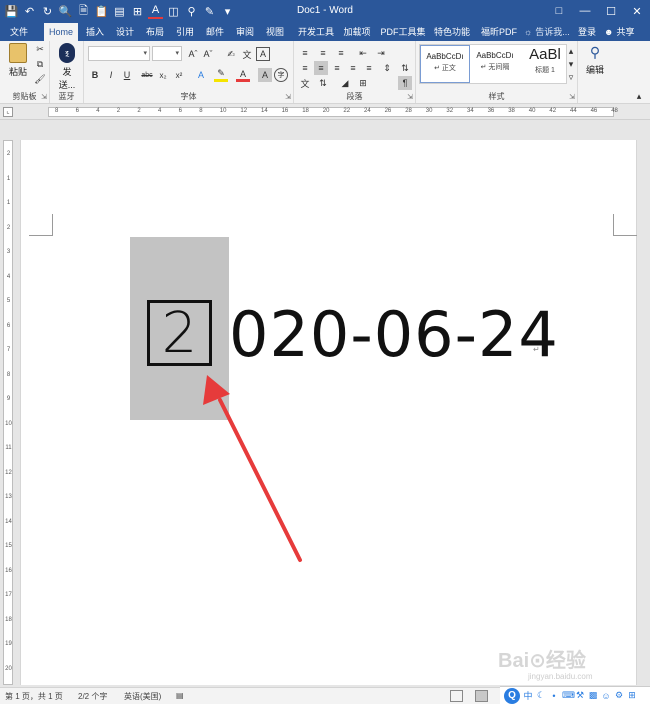  What do you see at coordinates (40, 64) in the screenshot?
I see `copy-icon: ⧉` at bounding box center [40, 64].